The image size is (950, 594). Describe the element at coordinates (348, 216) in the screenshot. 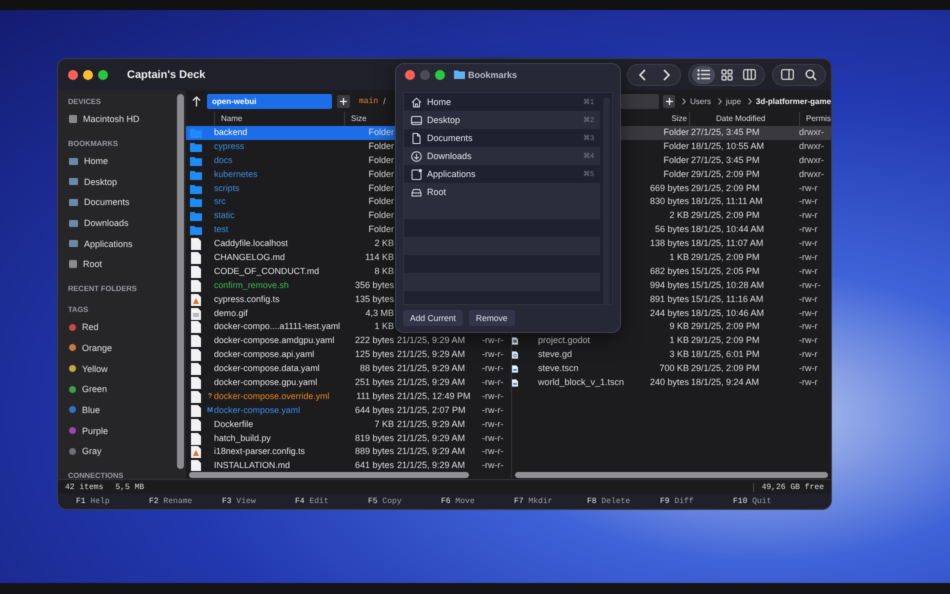

I see `file-row: static Folder` at that location.